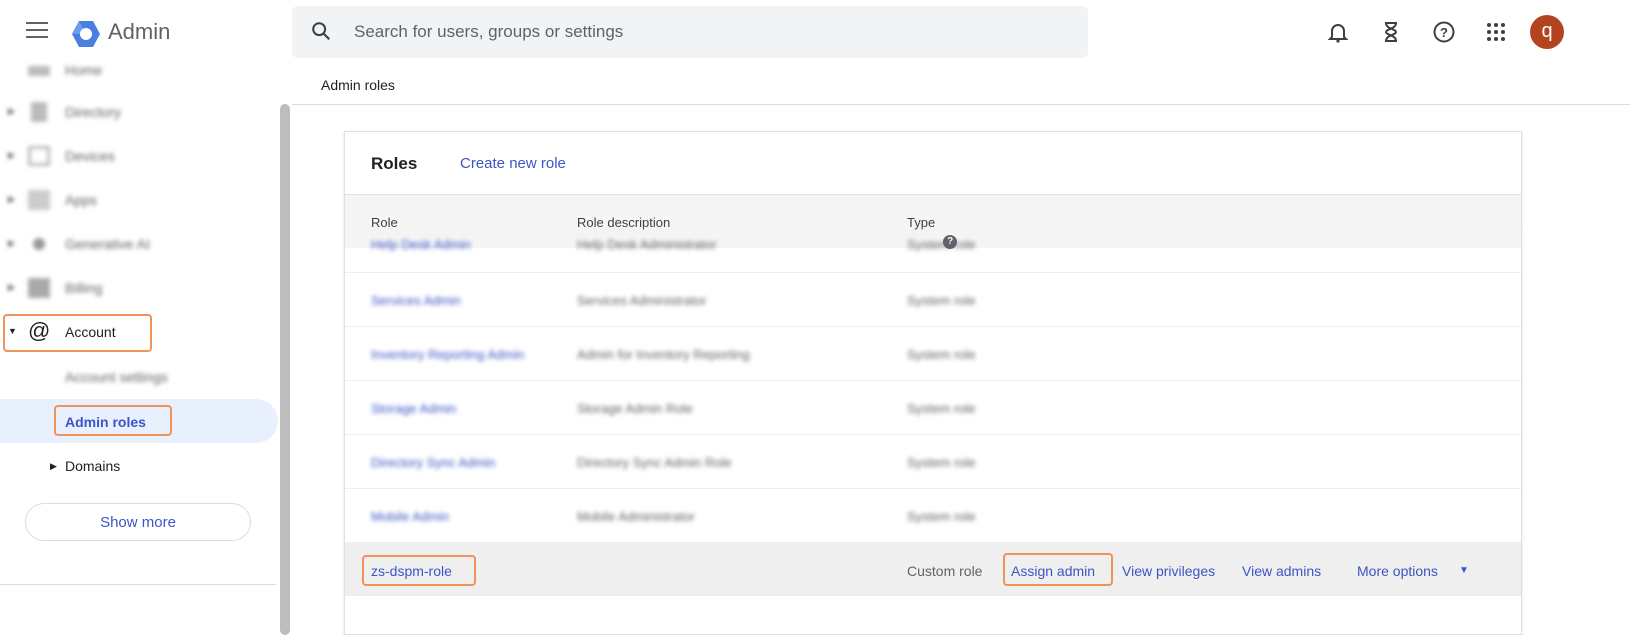  Describe the element at coordinates (433, 462) in the screenshot. I see `role-link: Directory Sync Admin` at that location.